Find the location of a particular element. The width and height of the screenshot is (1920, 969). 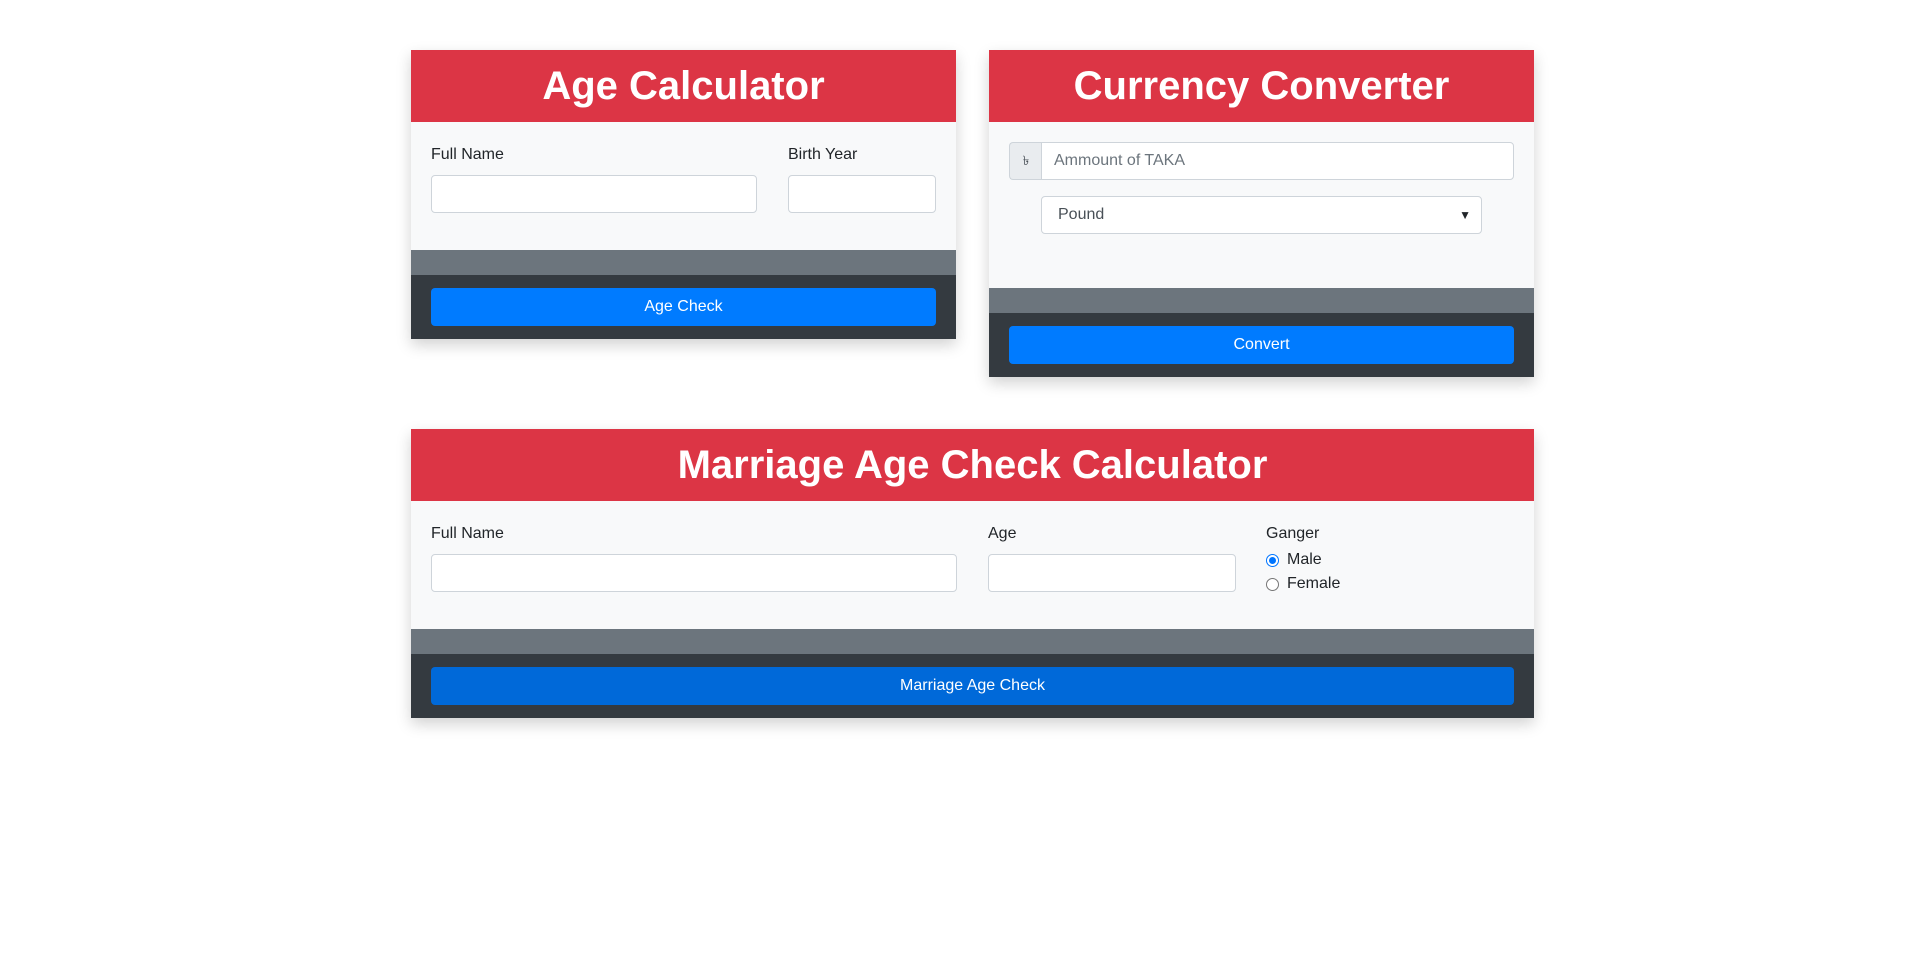

marriage-age-check-button: Marriage Age Check is located at coordinates (972, 686).